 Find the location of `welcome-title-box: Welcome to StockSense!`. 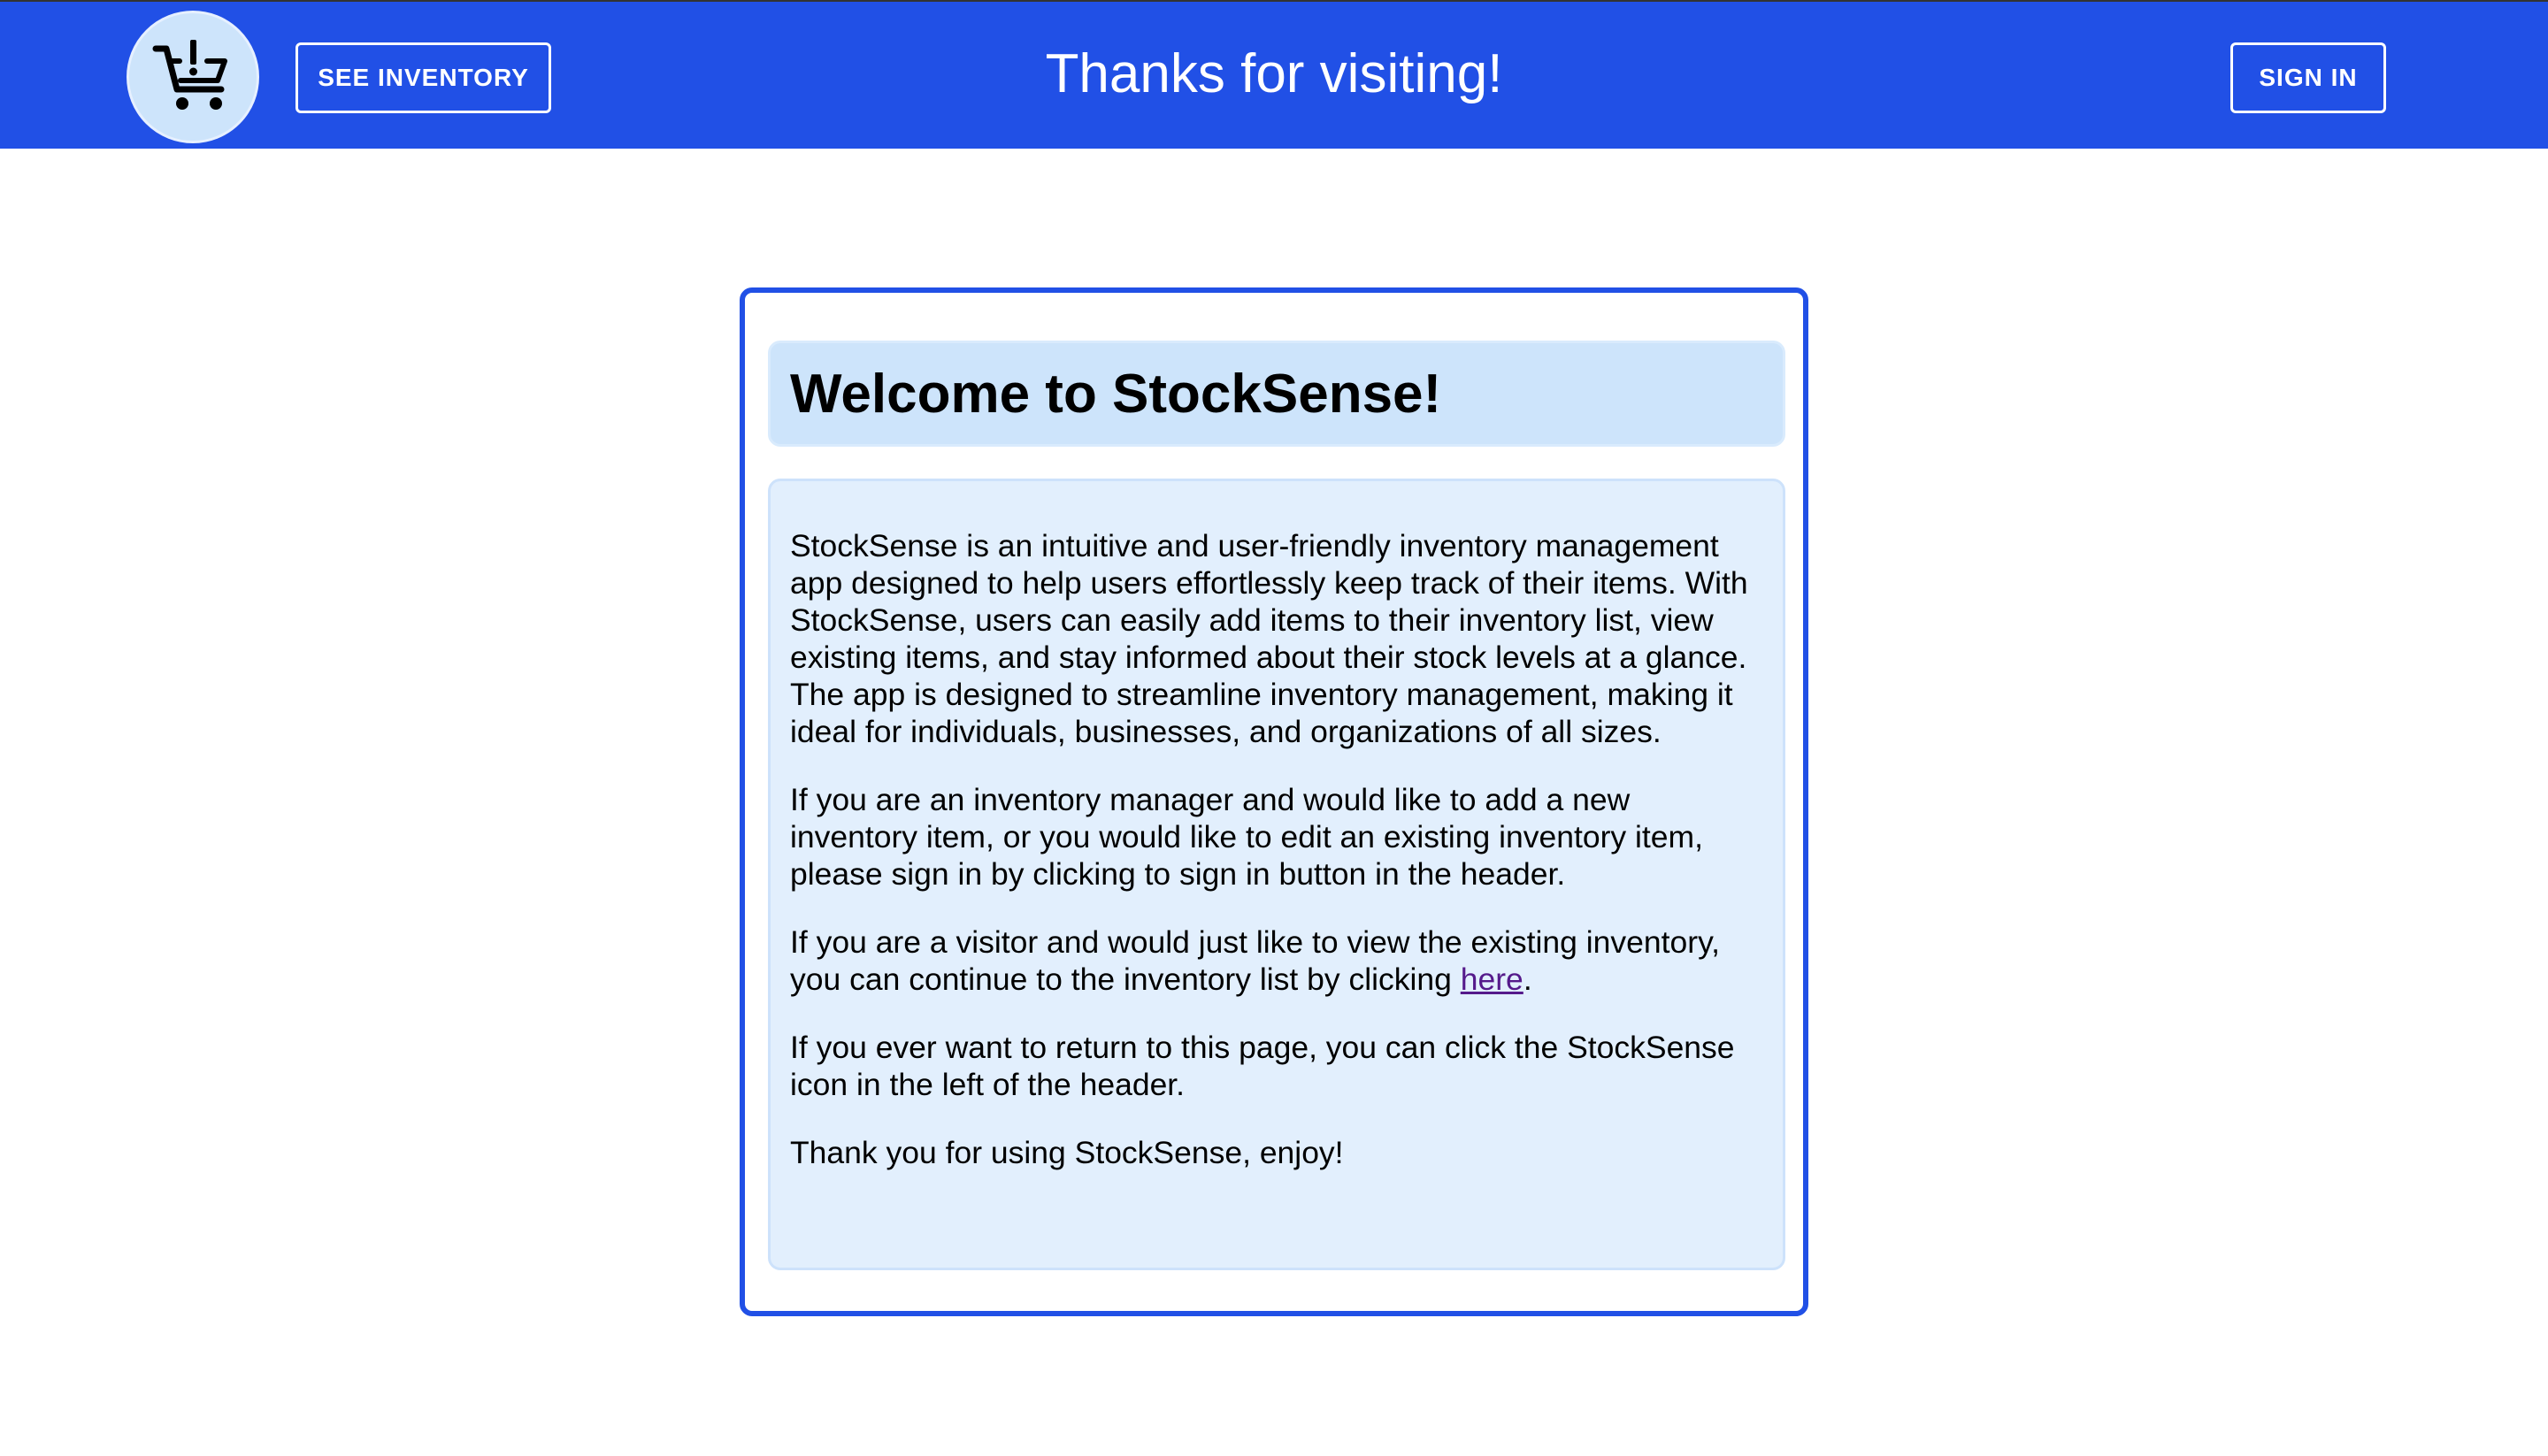

welcome-title-box: Welcome to StockSense! is located at coordinates (1277, 394).